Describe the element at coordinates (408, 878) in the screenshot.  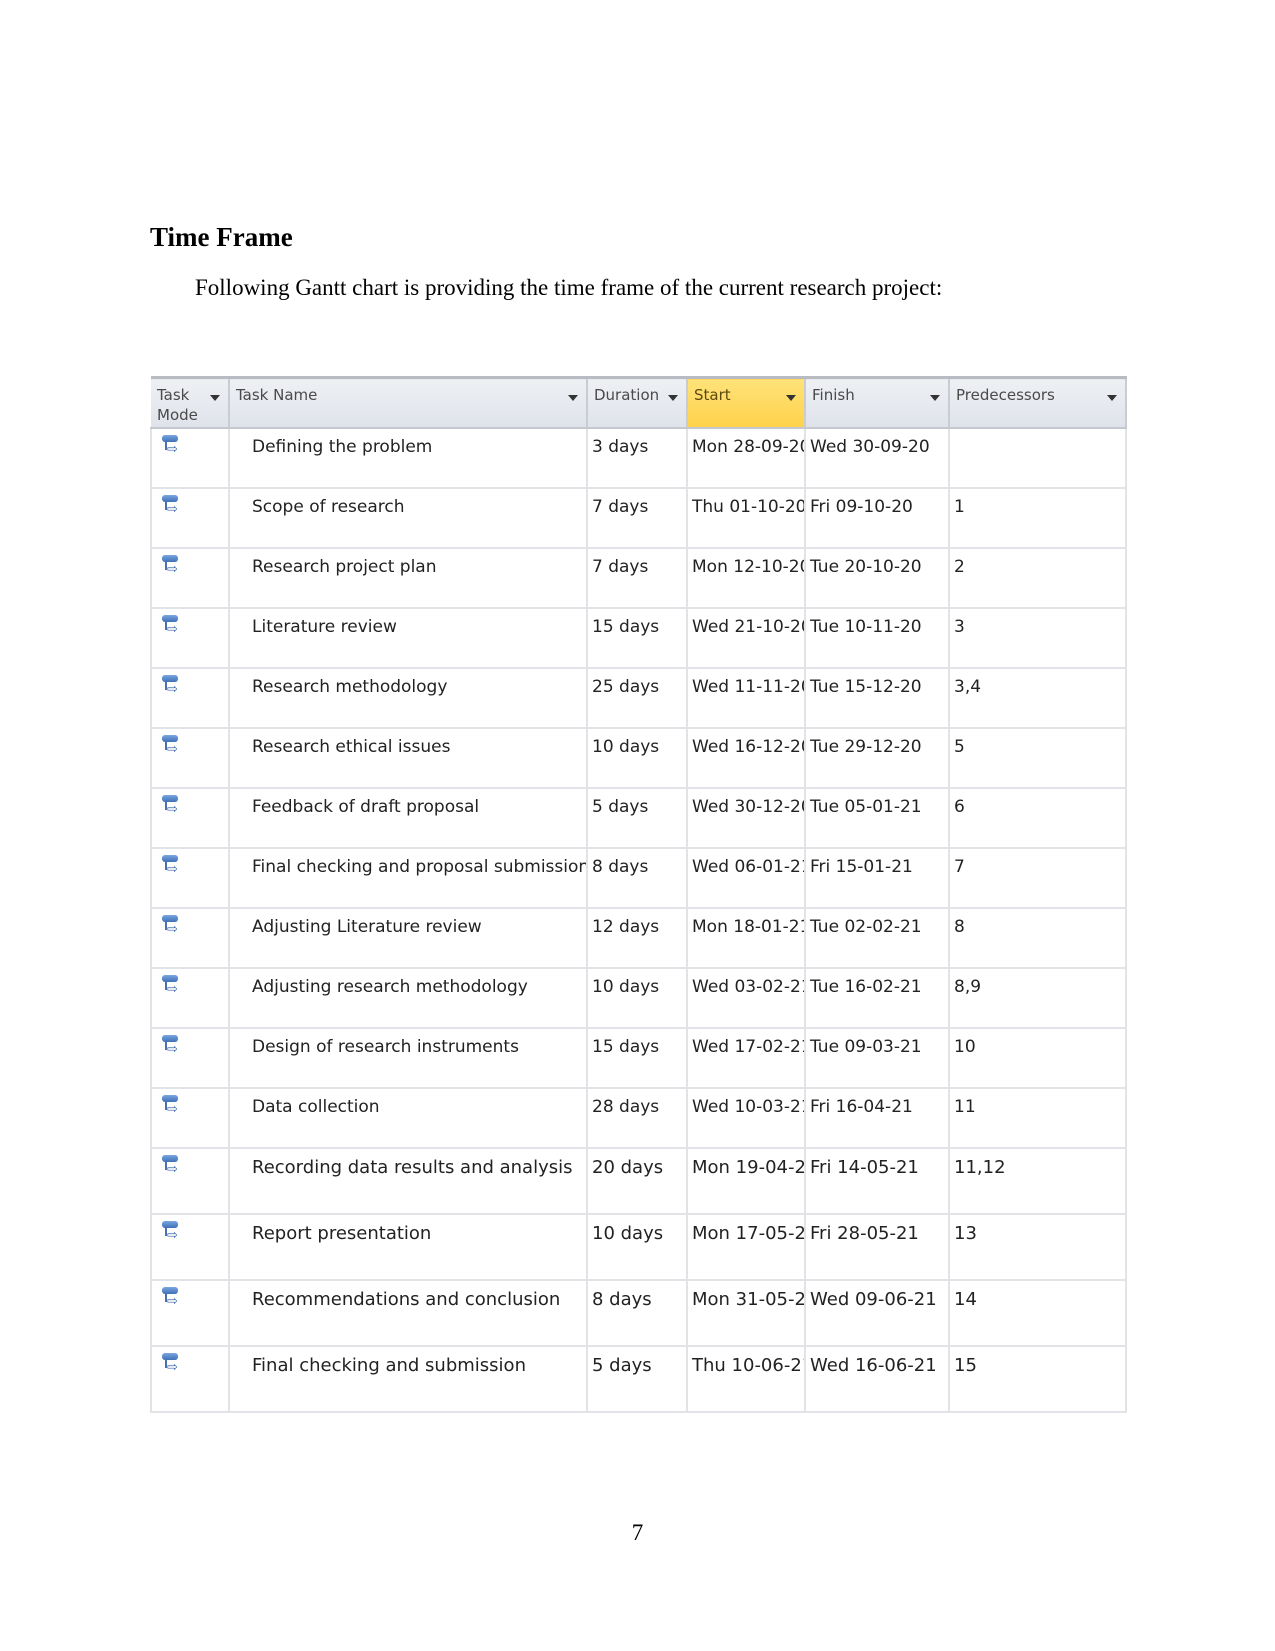
I see `cell-name: Final checking and proposal submission` at that location.